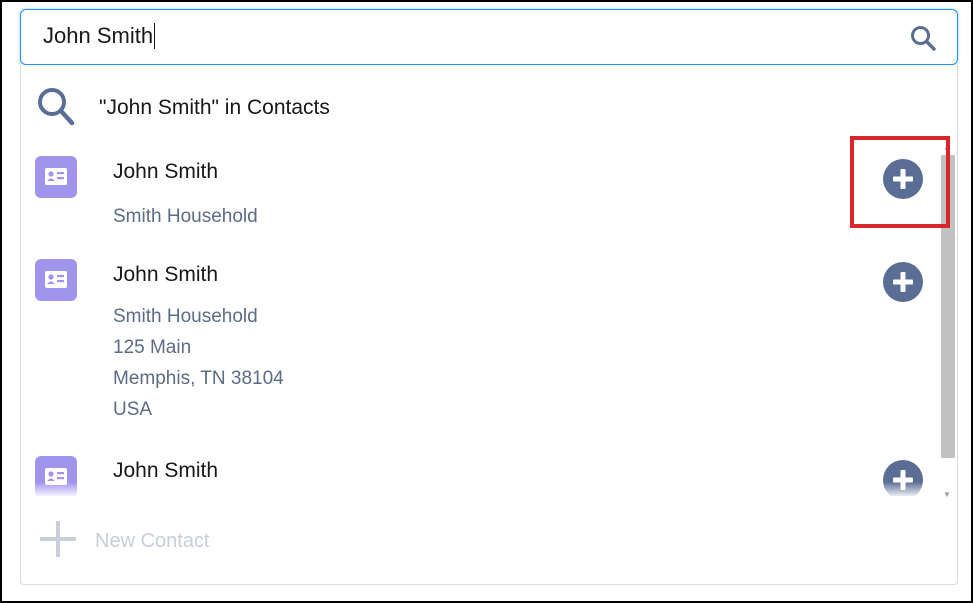  I want to click on search-input-value: John Smith, so click(98, 36).